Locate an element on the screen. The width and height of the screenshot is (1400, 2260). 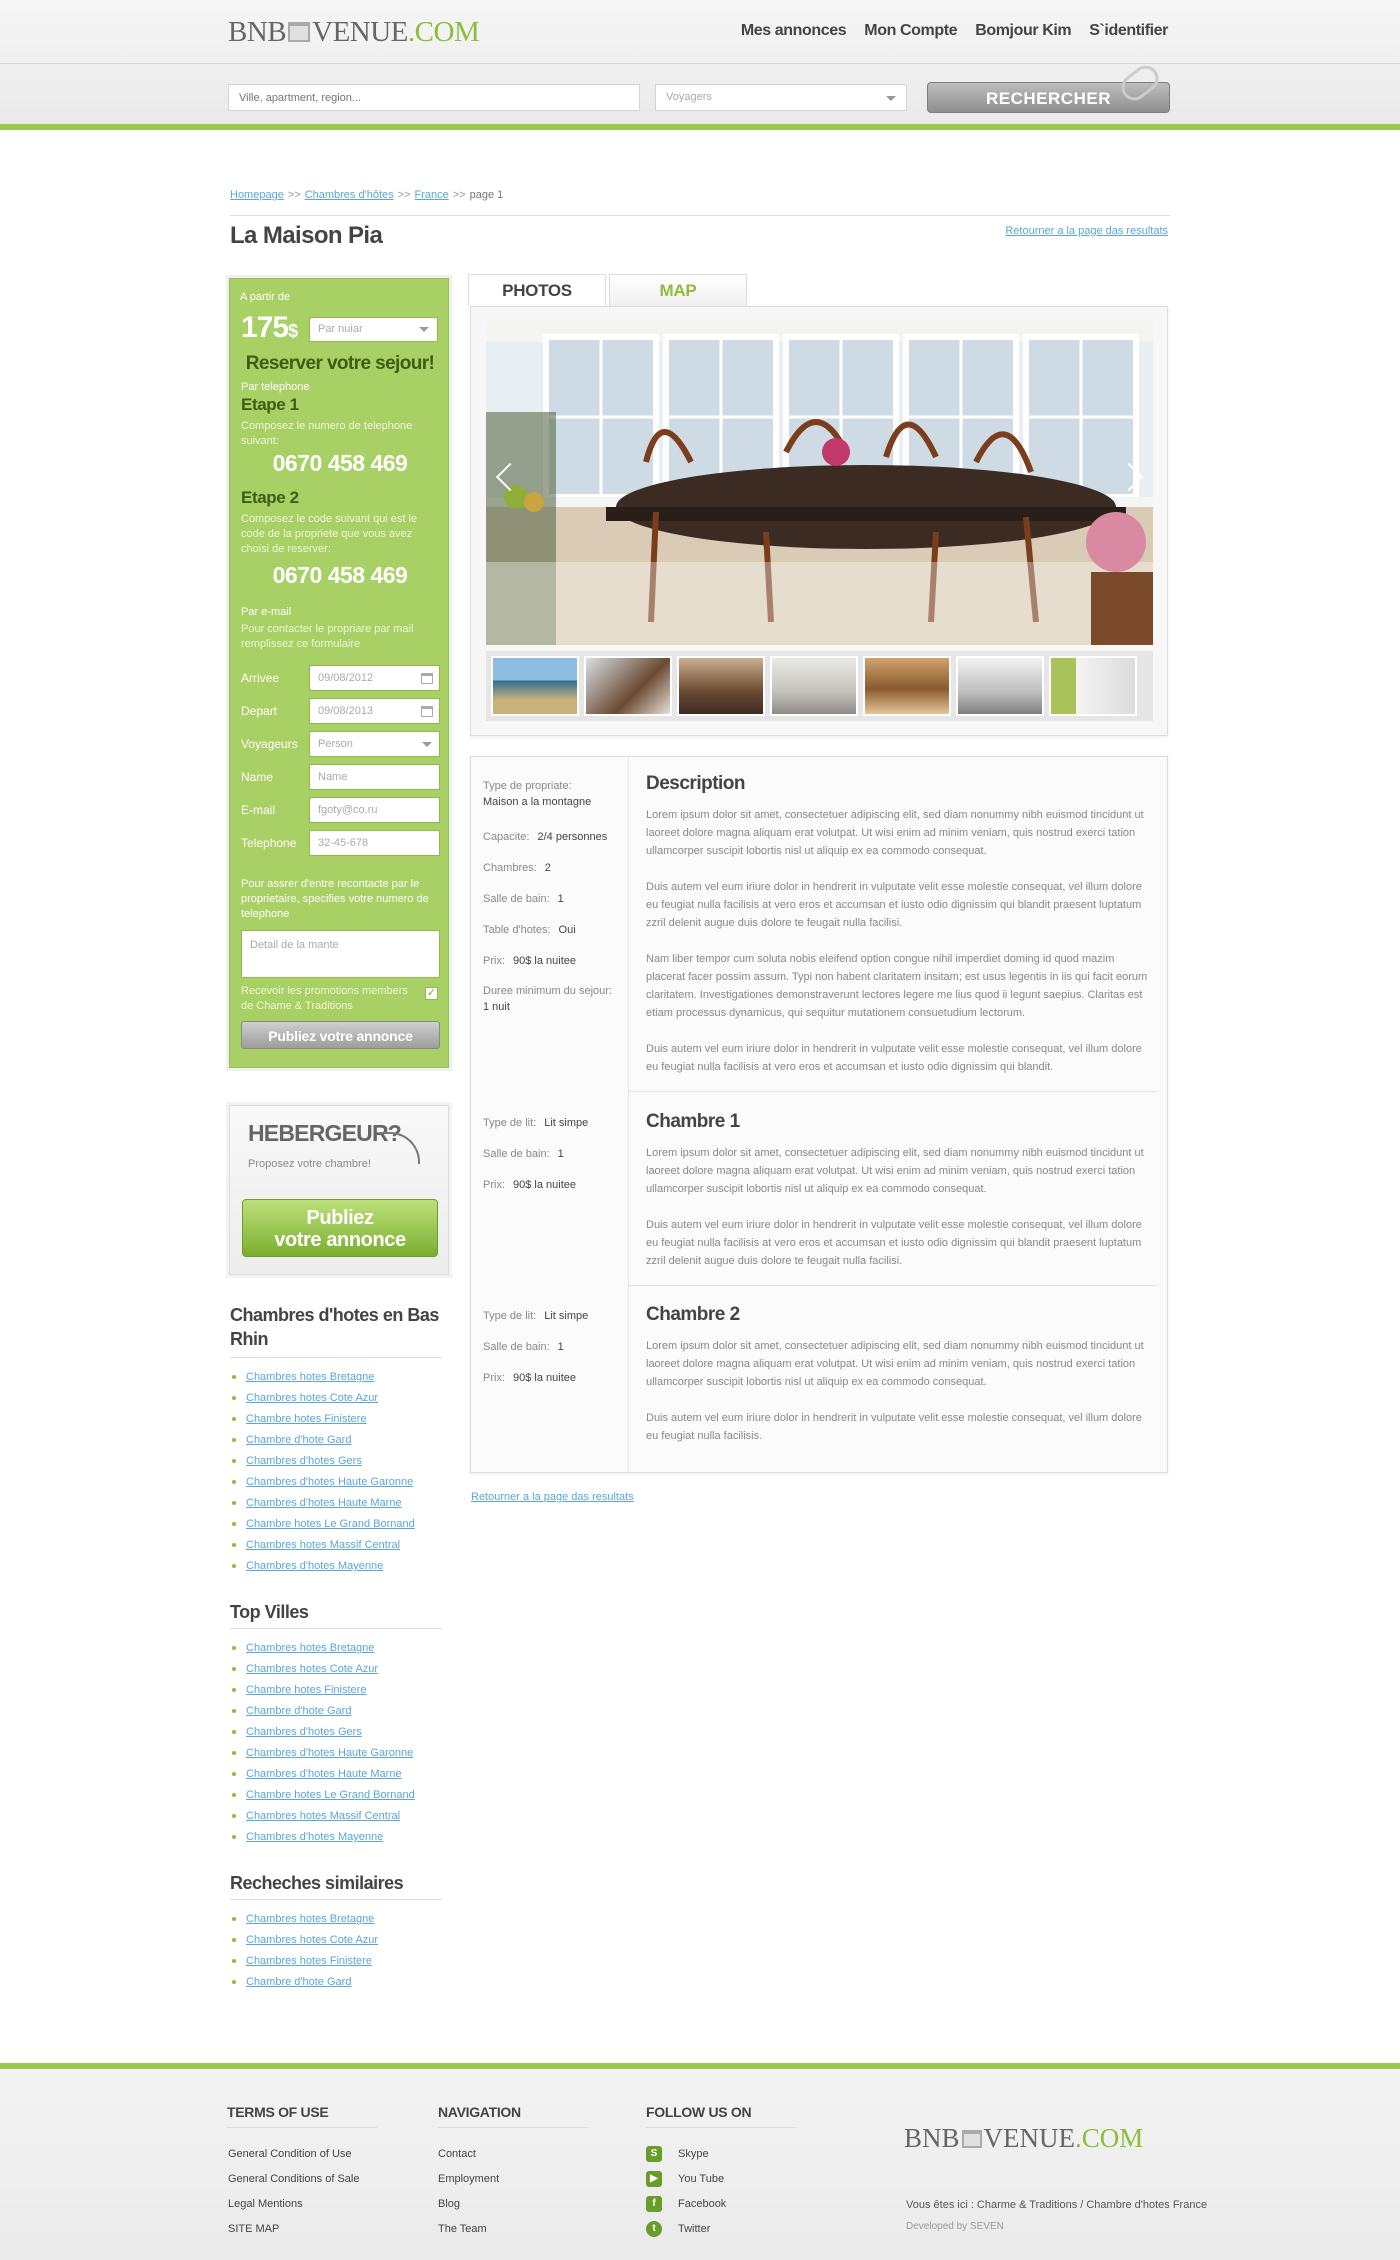
house-icon is located at coordinates (971, 2139).